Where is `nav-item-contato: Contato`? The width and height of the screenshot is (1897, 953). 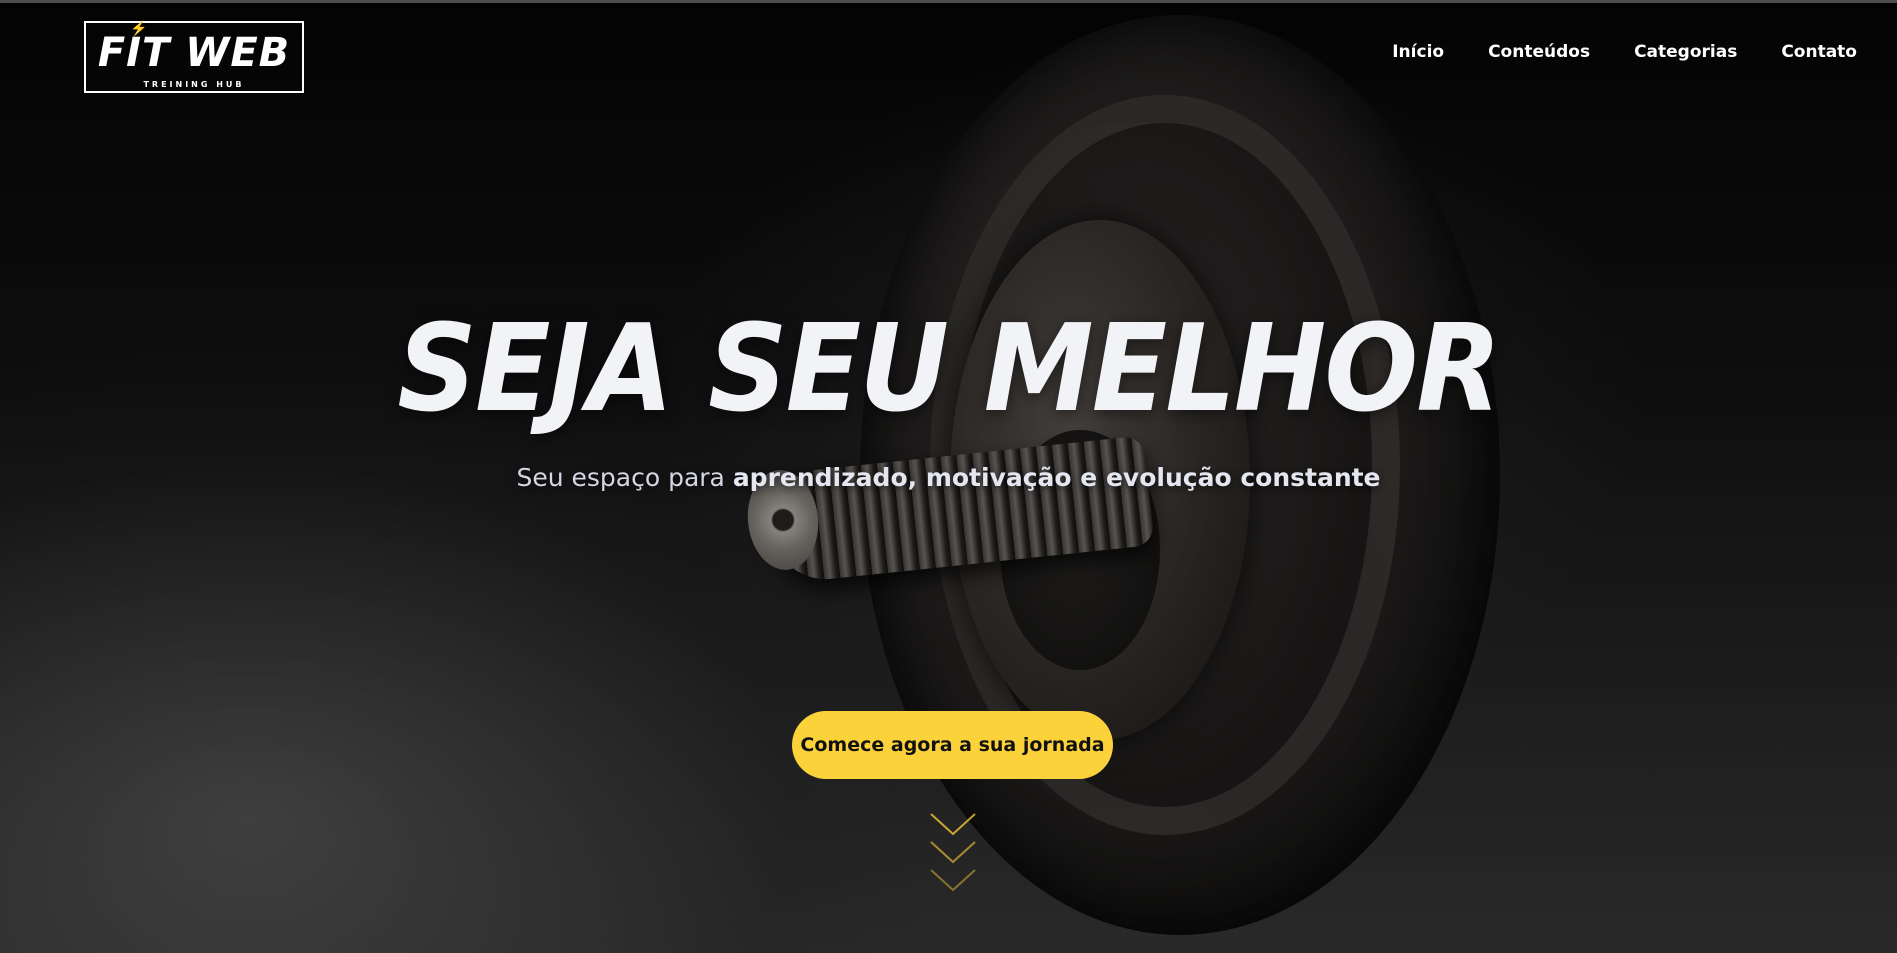 nav-item-contato: Contato is located at coordinates (1819, 52).